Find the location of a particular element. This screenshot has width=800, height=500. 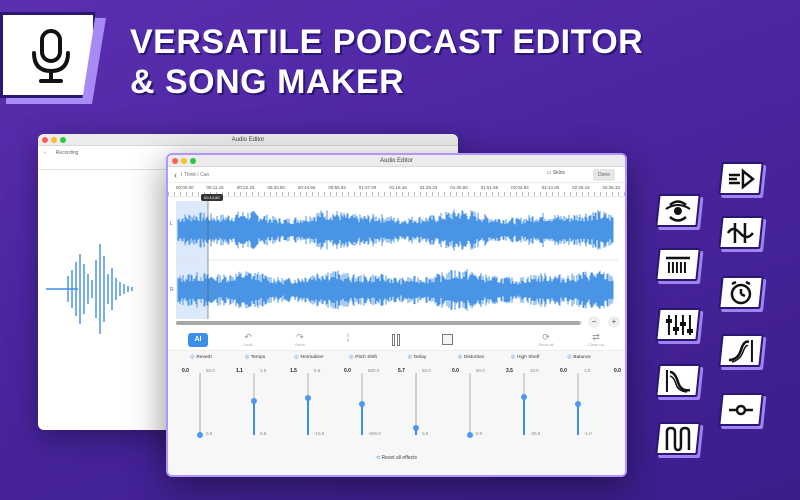

effect-min: -1.0 is located at coordinates (588, 433).